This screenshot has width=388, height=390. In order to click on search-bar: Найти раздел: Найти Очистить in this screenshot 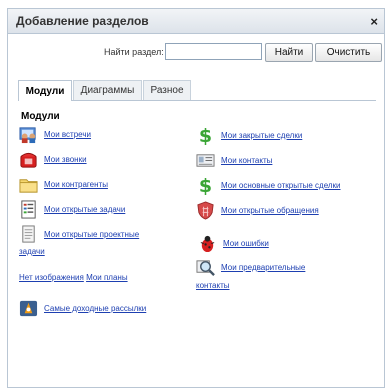, I will do `click(196, 54)`.